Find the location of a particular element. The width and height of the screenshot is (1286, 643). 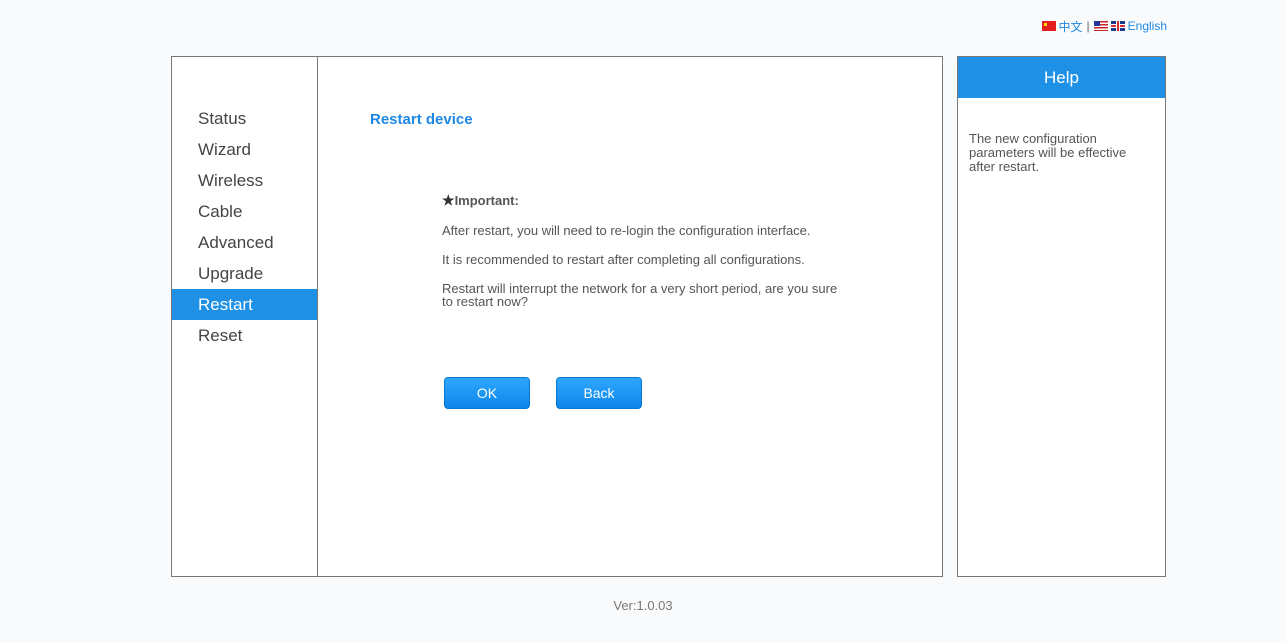

help-title: Help is located at coordinates (1061, 77).